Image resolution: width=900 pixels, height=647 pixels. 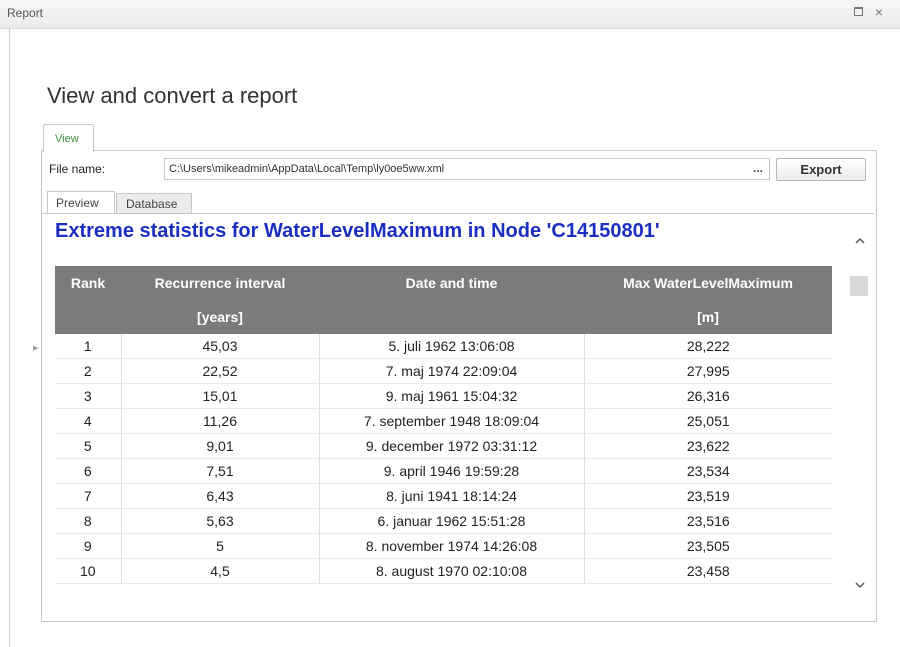 I want to click on table-cell: 22,52, so click(x=219, y=371).